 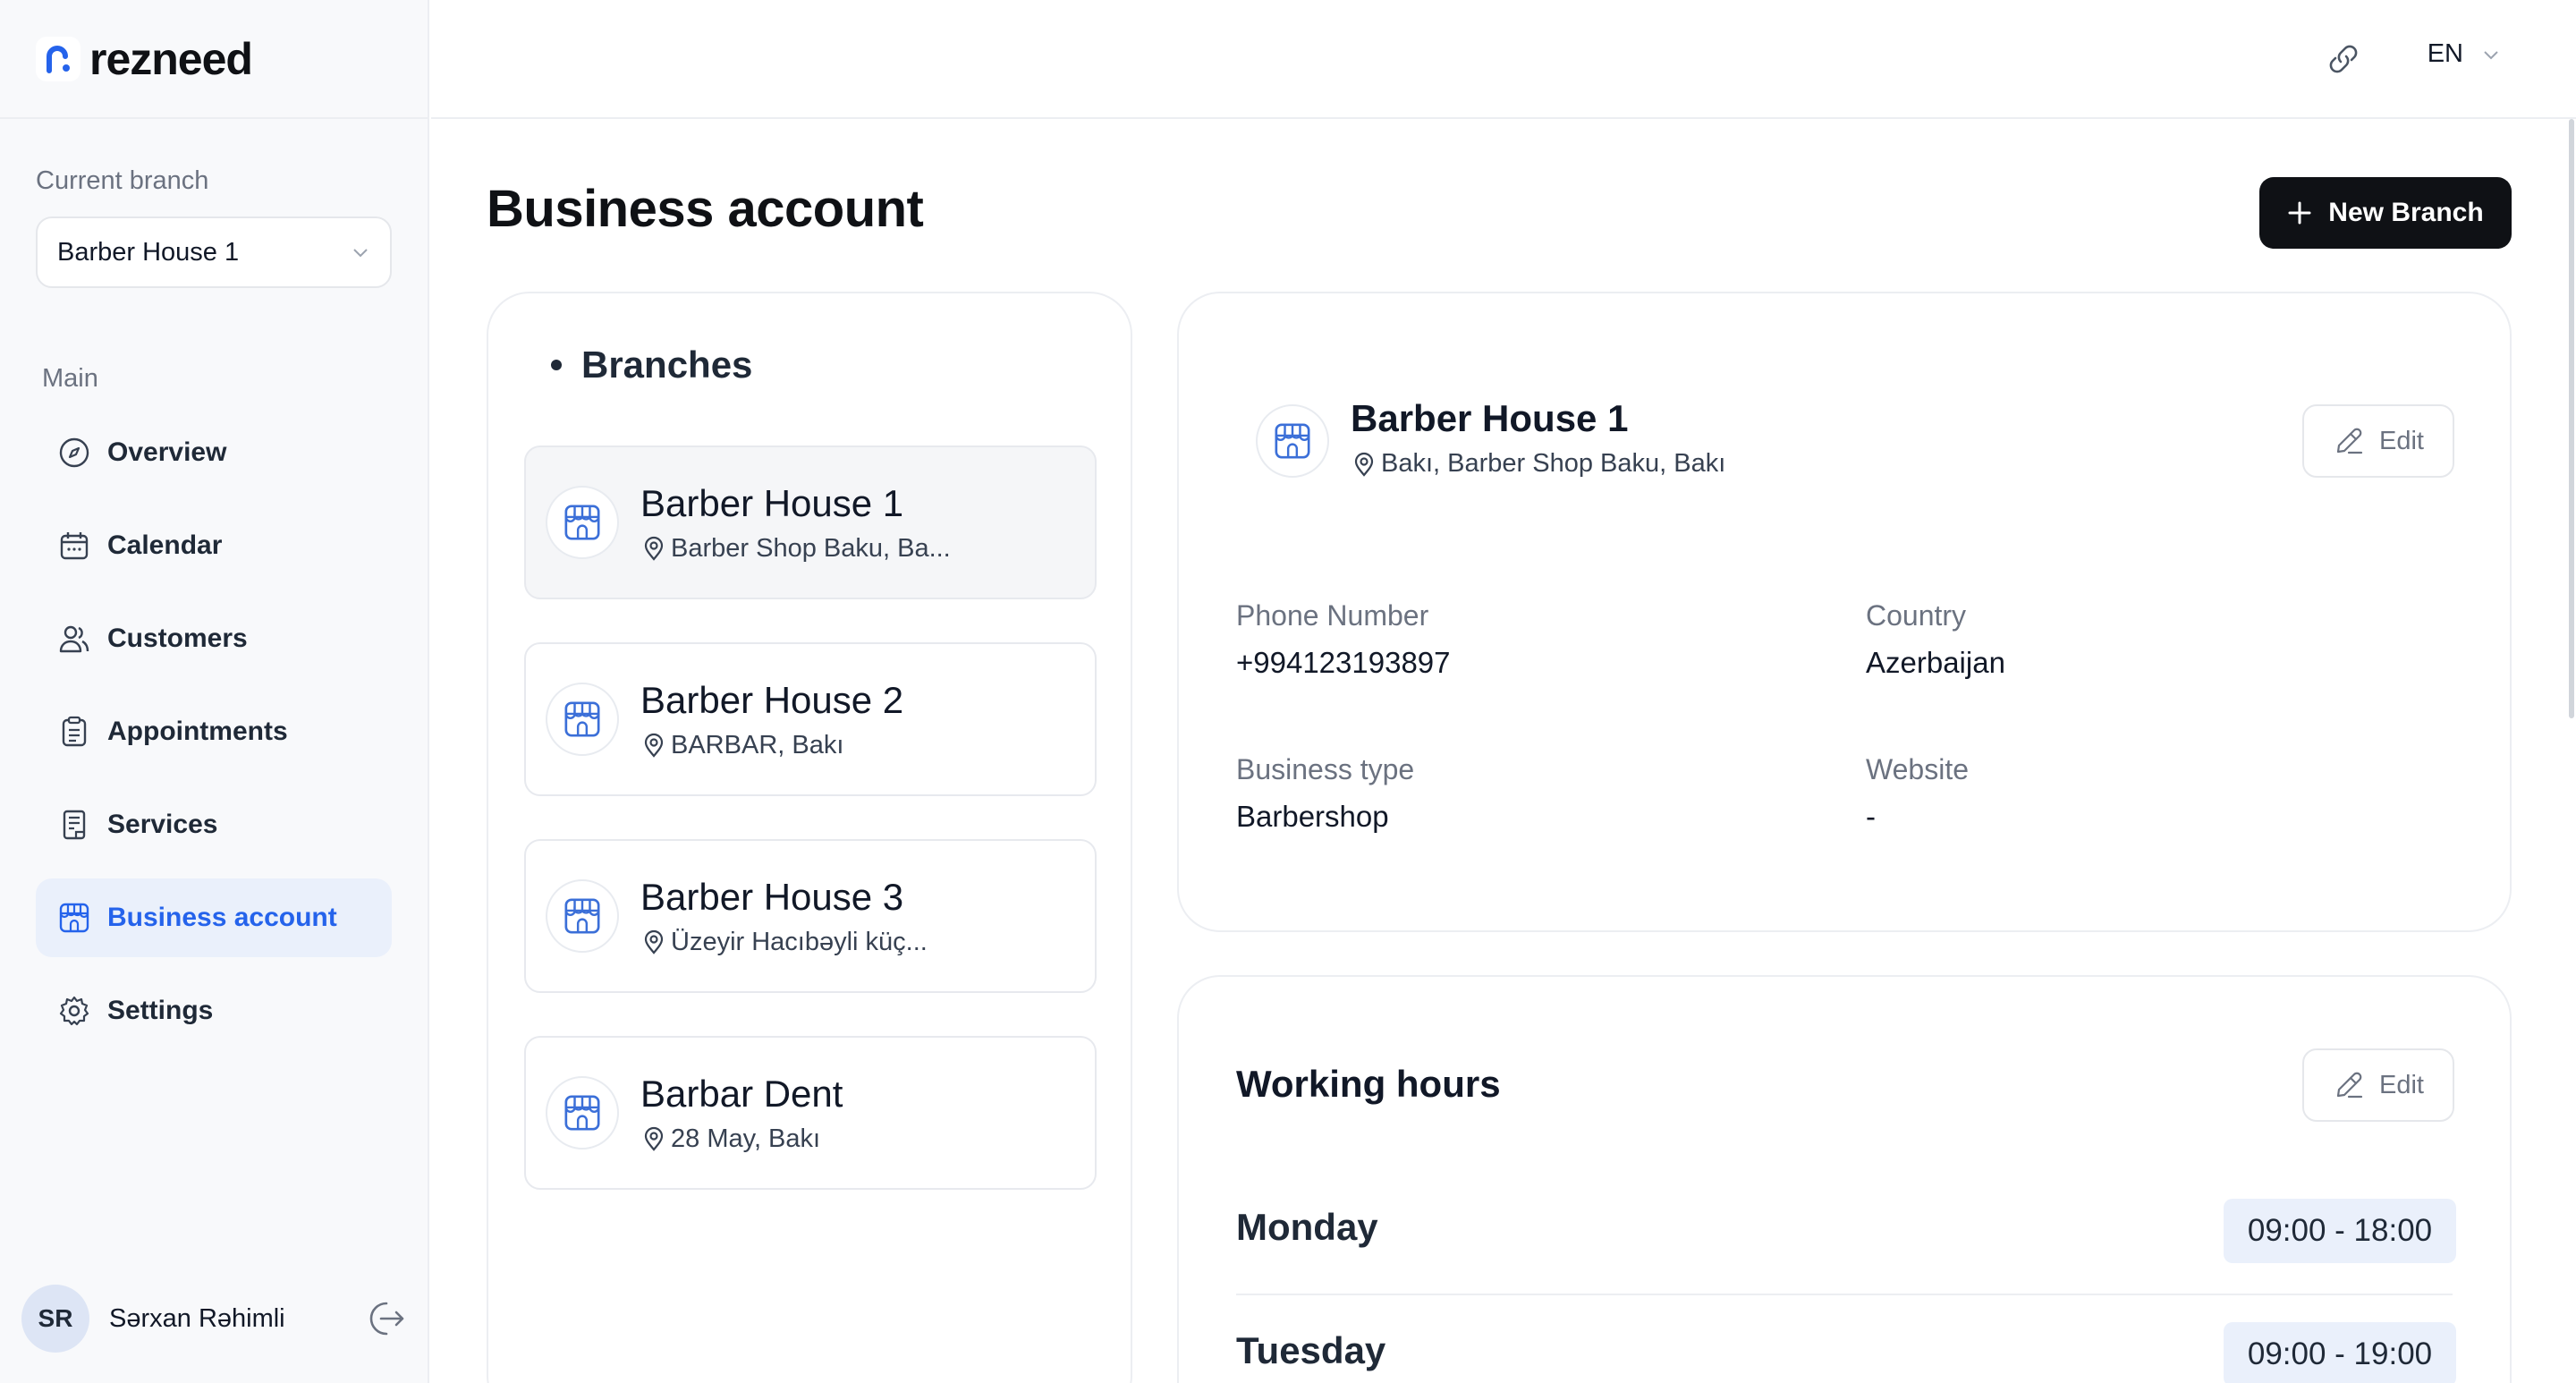 What do you see at coordinates (746, 1138) in the screenshot?
I see `branch-address: 28 May, Bakı` at bounding box center [746, 1138].